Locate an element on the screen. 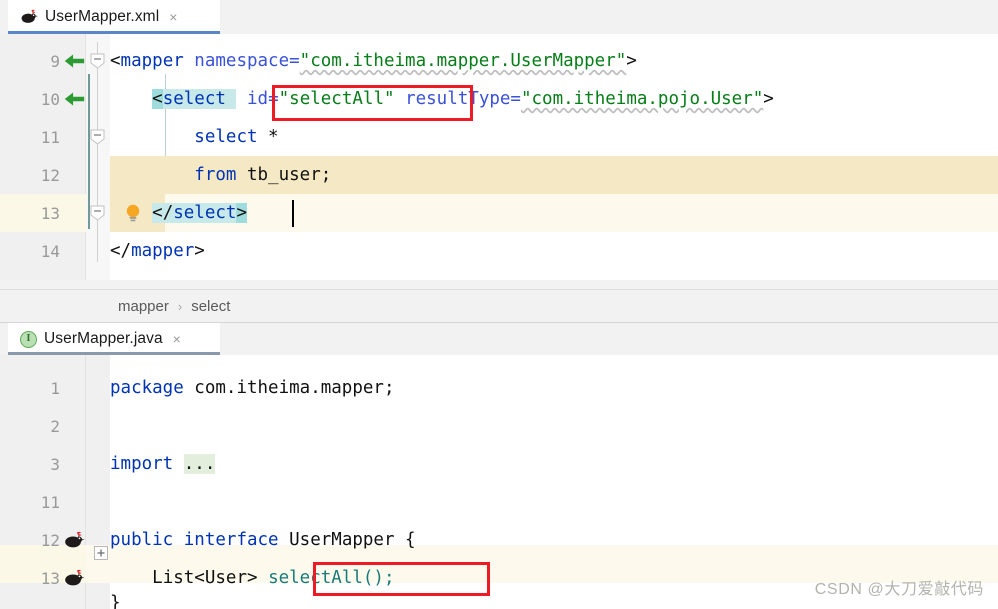  tab-usermapper-java: I UserMapper.java × is located at coordinates (114, 339).